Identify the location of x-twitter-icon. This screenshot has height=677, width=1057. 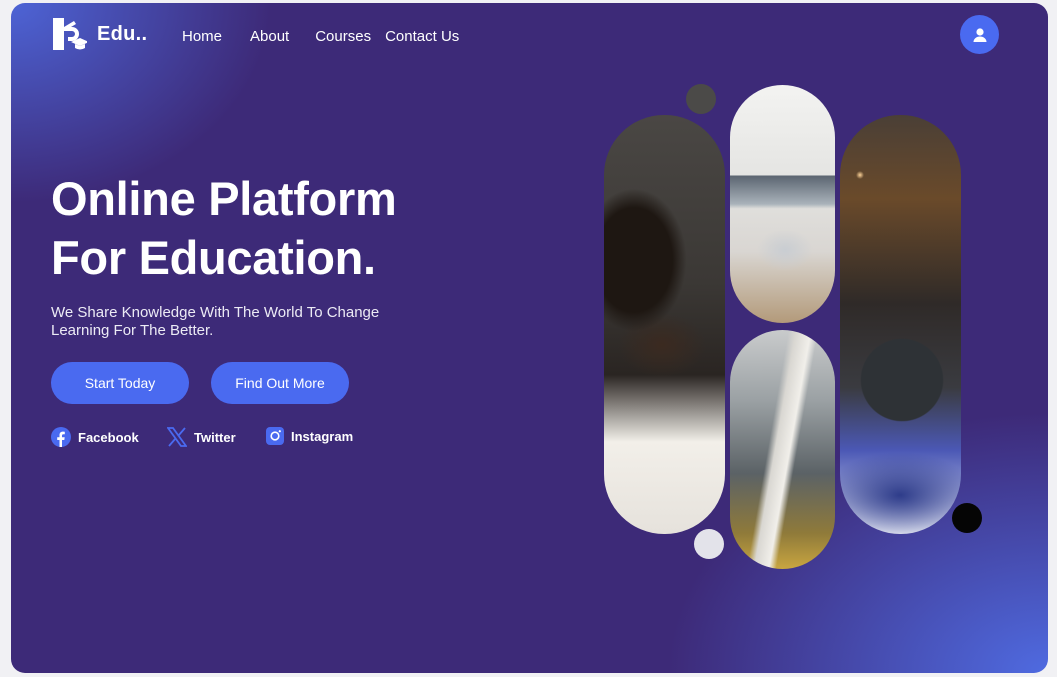
(177, 437).